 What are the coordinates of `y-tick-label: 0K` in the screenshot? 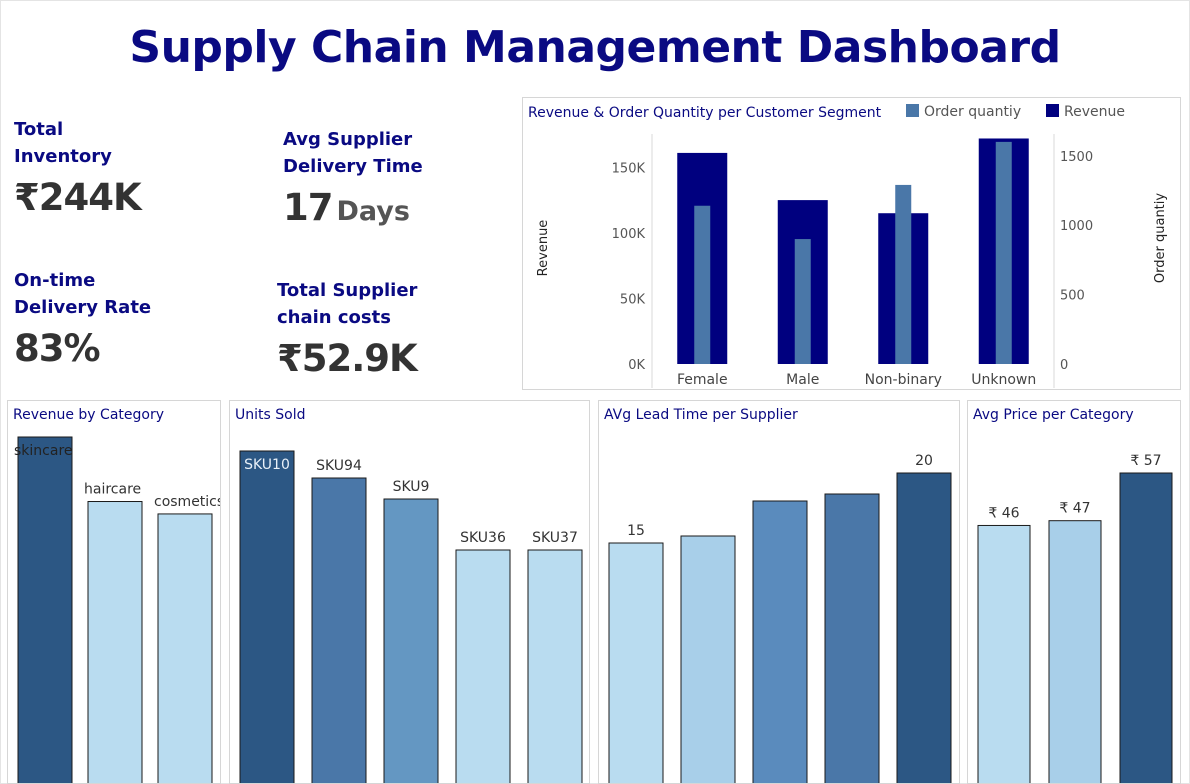 It's located at (636, 365).